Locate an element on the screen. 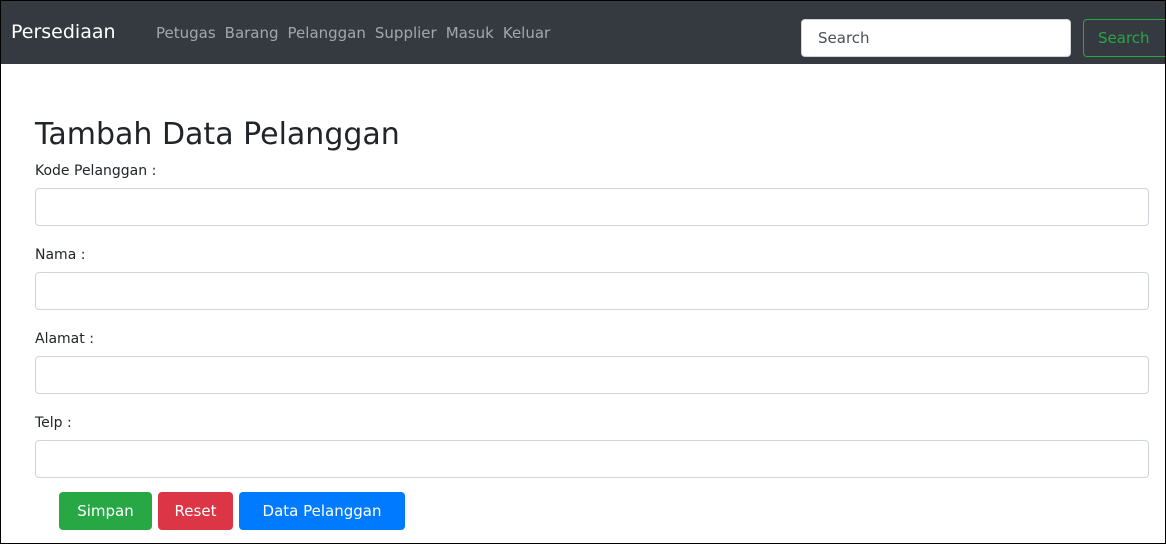 This screenshot has height=544, width=1166. navbar-brand: Persediaan is located at coordinates (63, 32).